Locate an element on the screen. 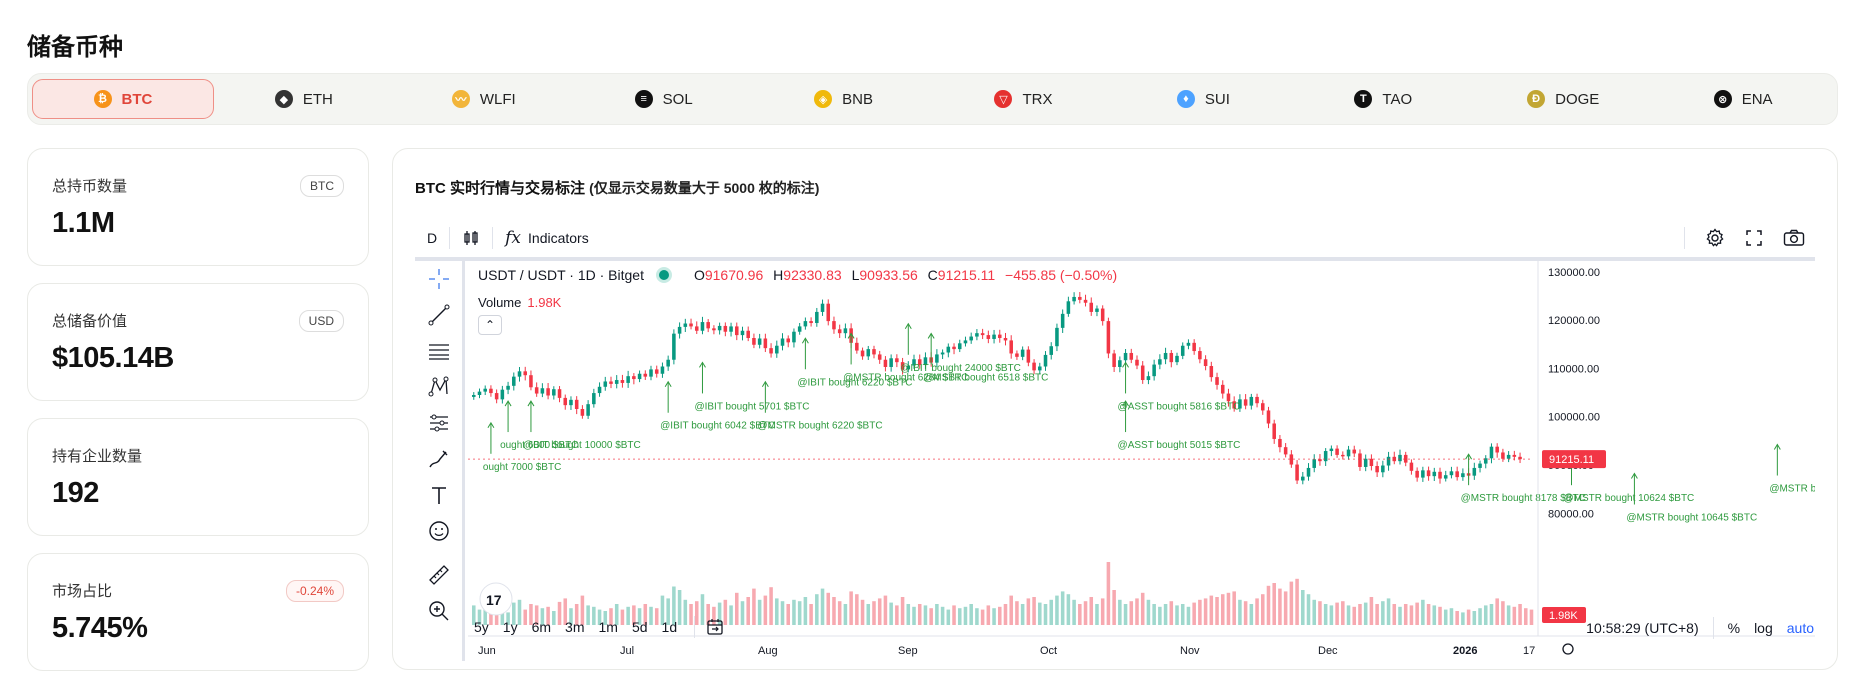  coin-tab-wlfi: 〰 WLFI is located at coordinates (484, 99).